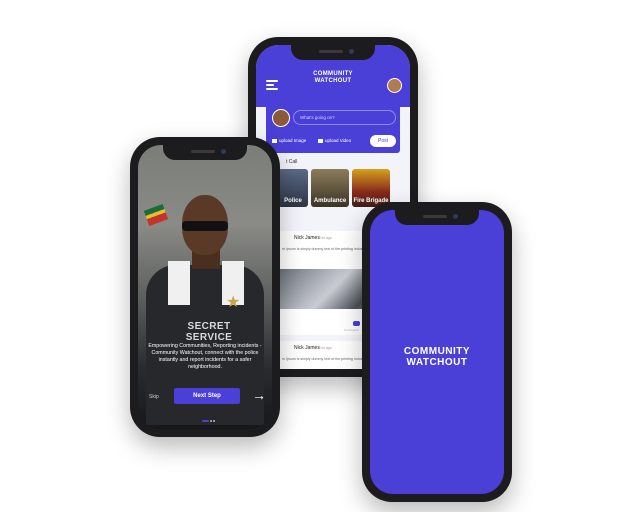  Describe the element at coordinates (272, 86) in the screenshot. I see `menu-icon` at that location.